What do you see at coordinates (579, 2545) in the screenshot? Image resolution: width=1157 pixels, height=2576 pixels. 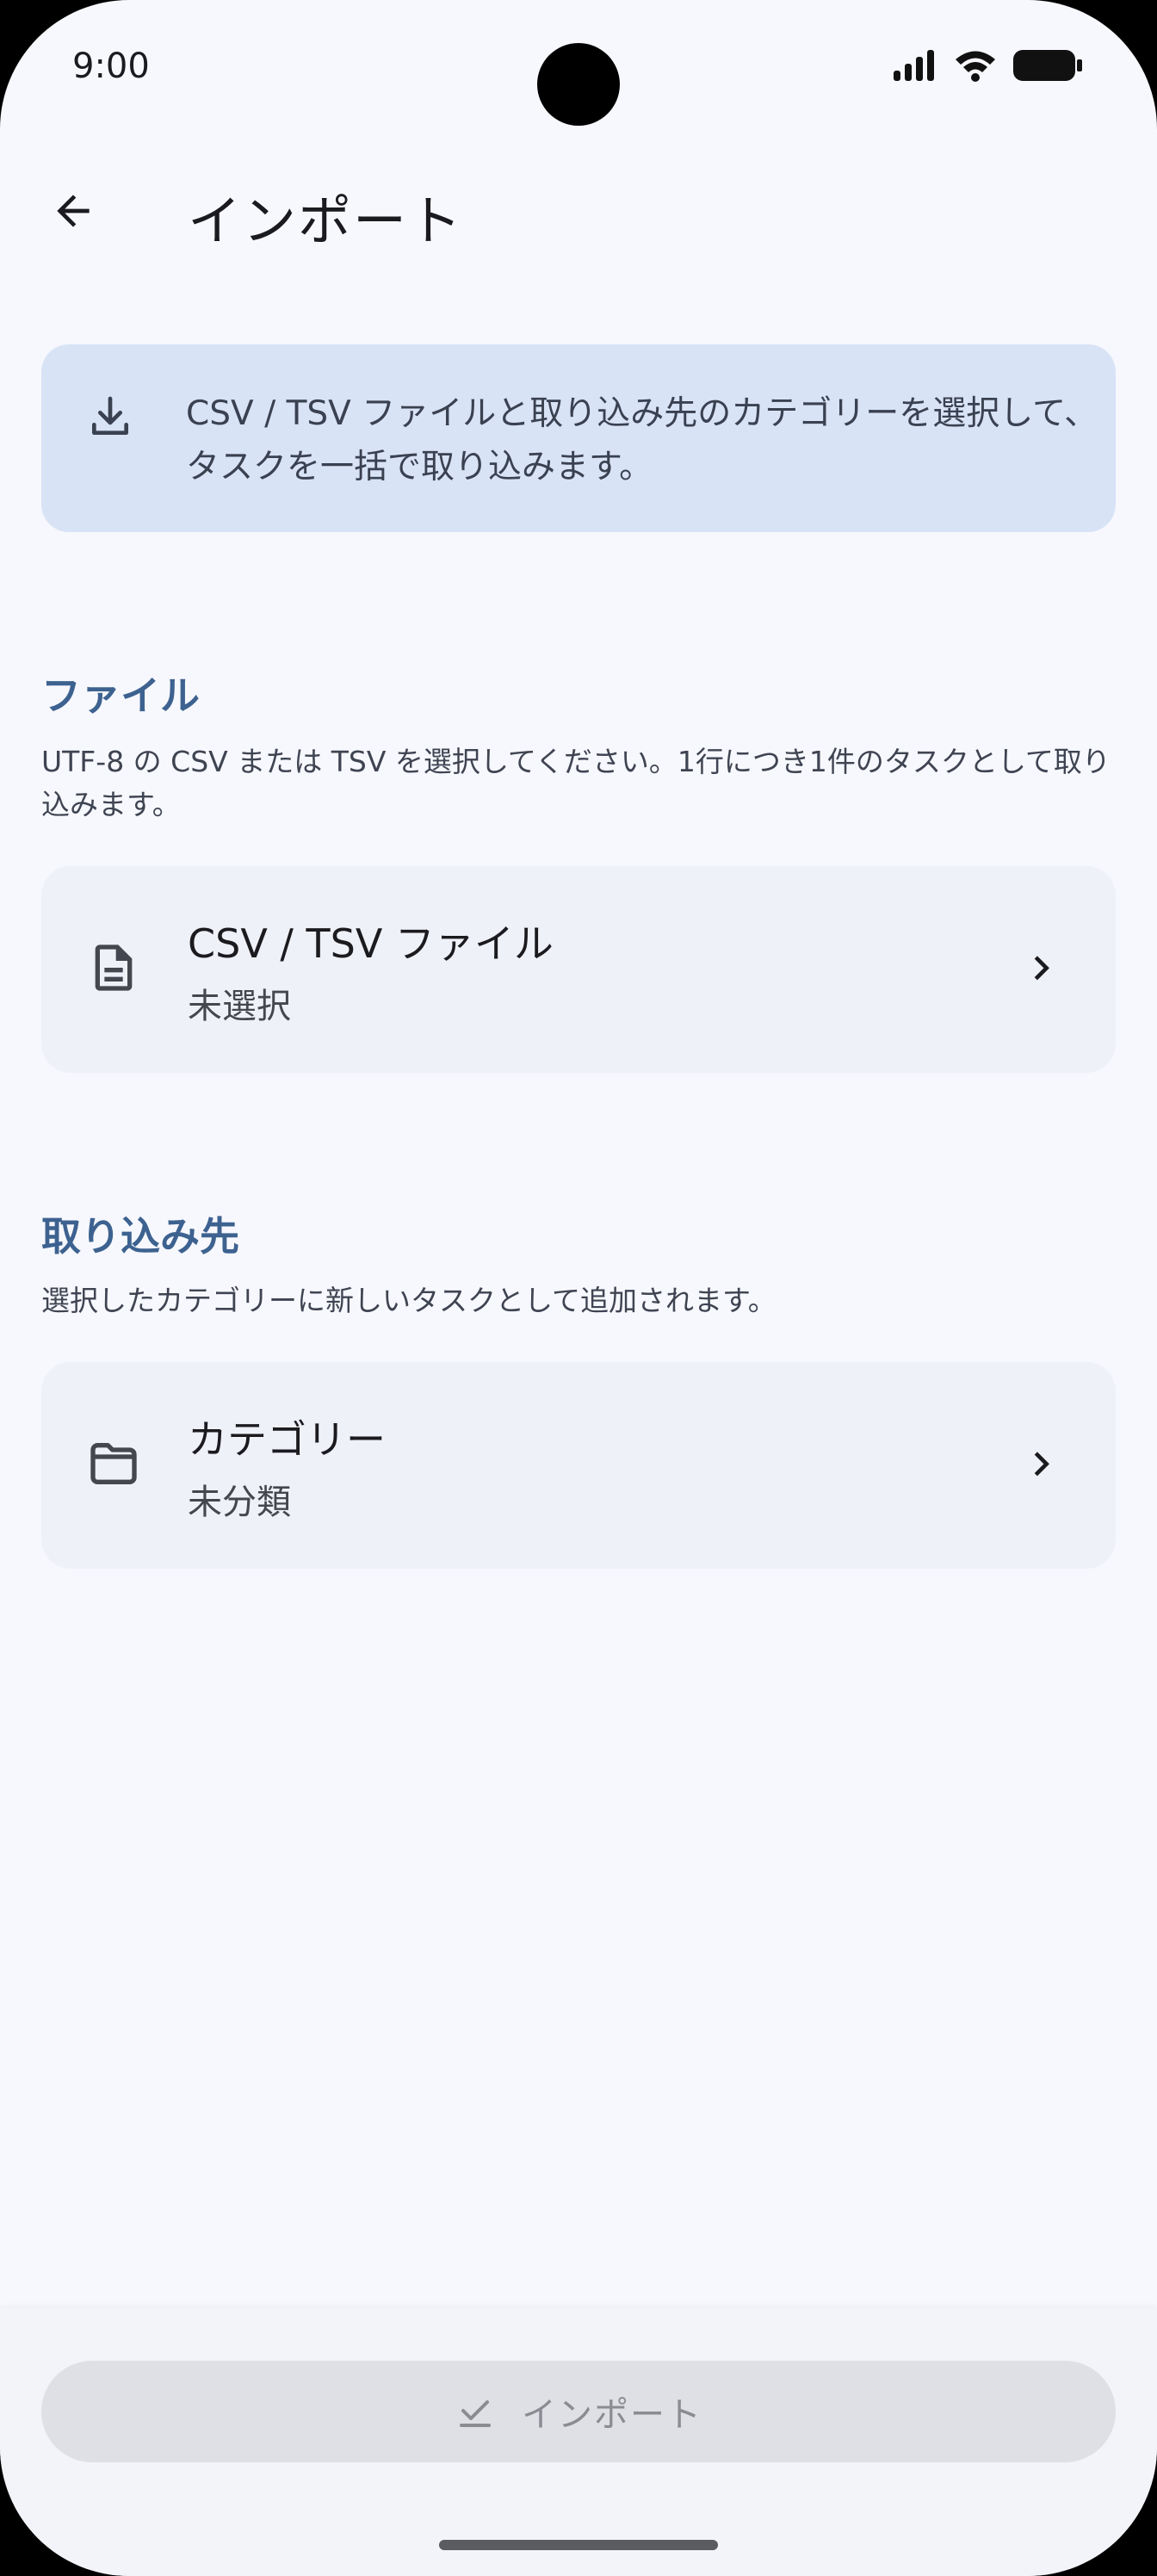 I see `home-indicator` at bounding box center [579, 2545].